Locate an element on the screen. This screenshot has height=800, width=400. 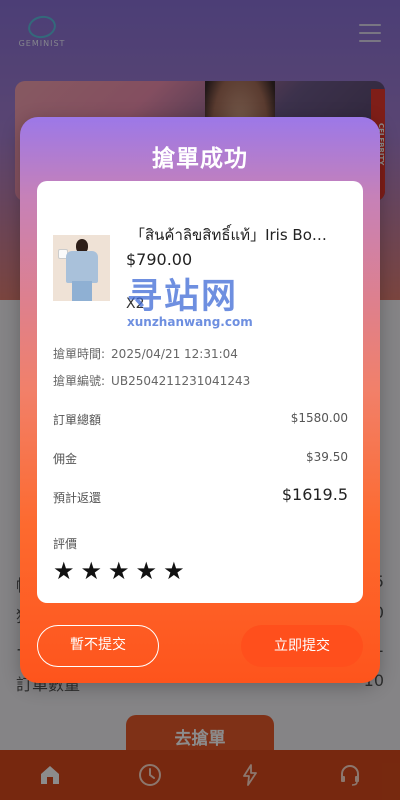
order-total-row: 訂單總額 $1580.00 is located at coordinates (200, 419).